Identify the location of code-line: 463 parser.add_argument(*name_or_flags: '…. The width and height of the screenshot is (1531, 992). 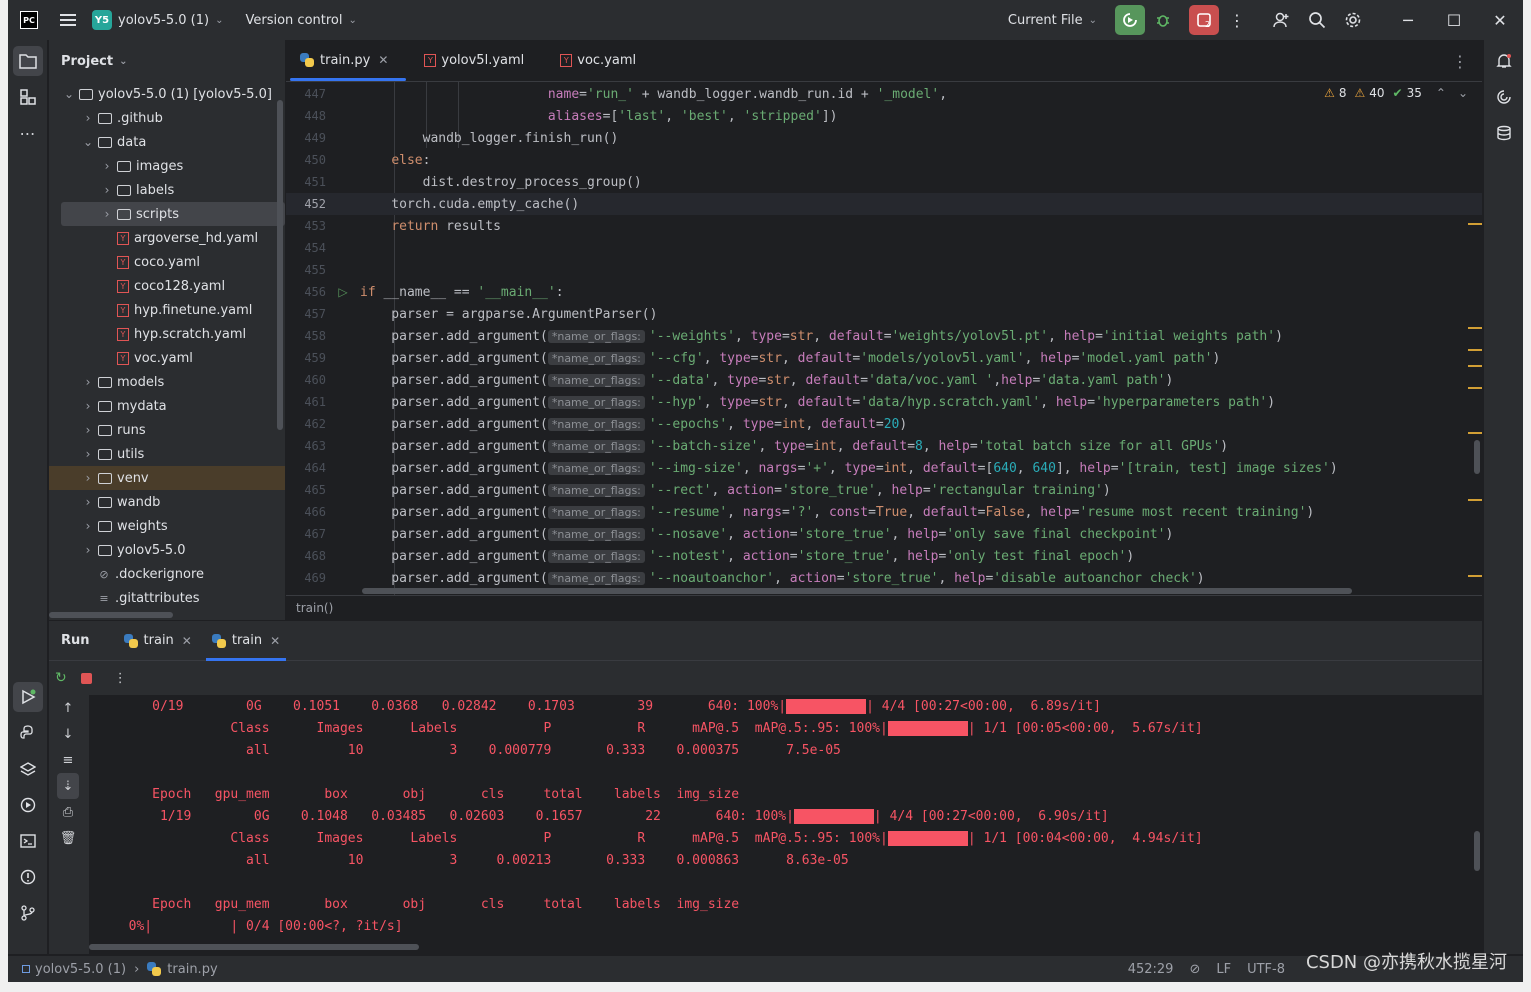
(884, 446).